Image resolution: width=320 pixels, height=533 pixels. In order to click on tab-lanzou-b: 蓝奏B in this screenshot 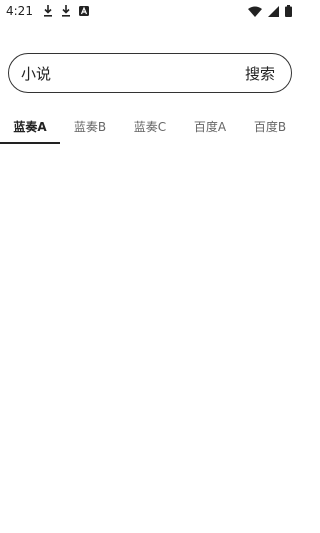, I will do `click(90, 126)`.